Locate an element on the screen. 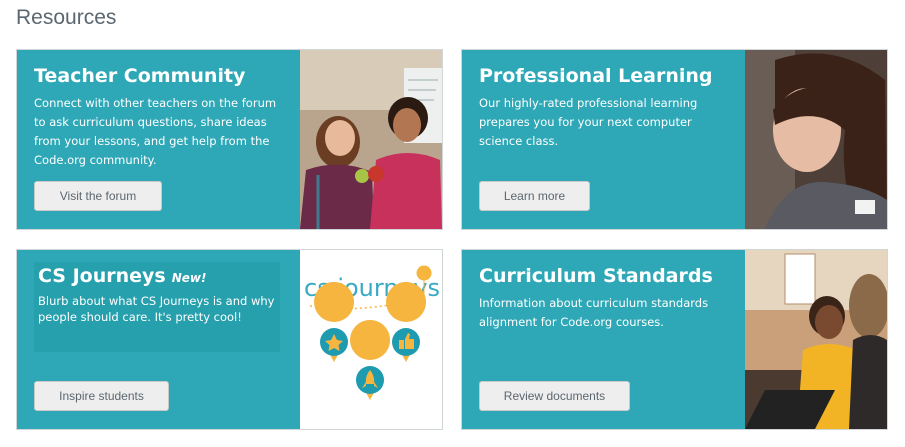  inspire-students-button: Inspire students is located at coordinates (101, 396).